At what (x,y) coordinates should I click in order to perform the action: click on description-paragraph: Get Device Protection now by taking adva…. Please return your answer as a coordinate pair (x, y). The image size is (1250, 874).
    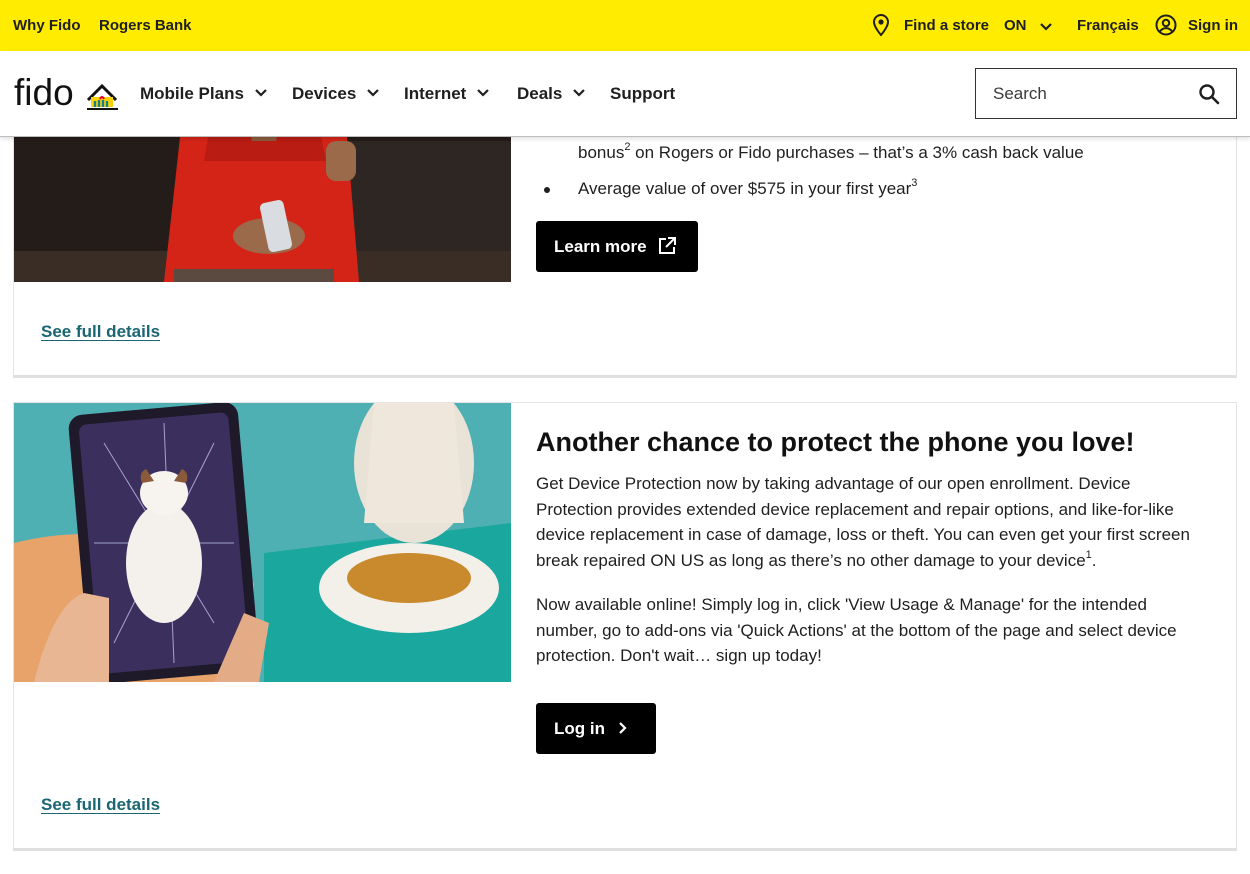
    Looking at the image, I should click on (863, 522).